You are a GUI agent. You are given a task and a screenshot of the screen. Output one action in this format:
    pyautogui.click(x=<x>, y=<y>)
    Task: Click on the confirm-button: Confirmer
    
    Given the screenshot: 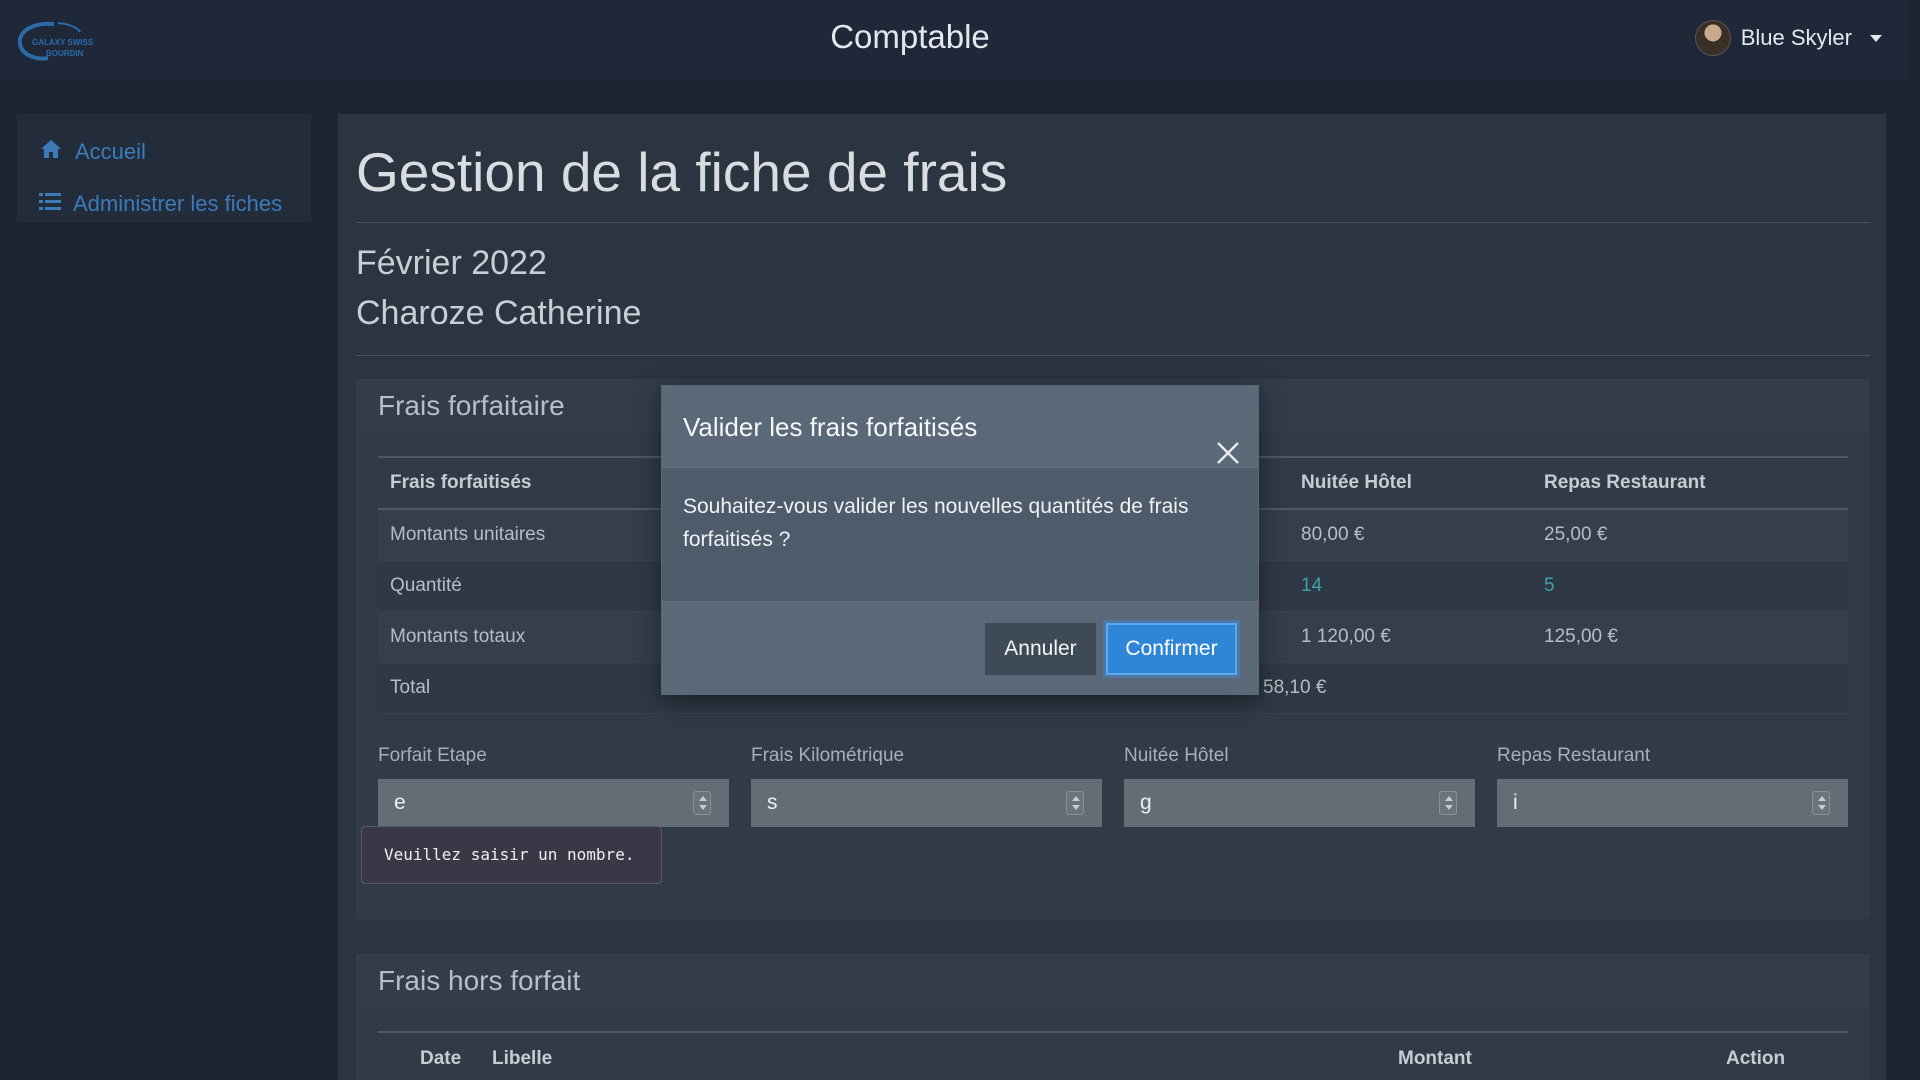 What is the action you would take?
    pyautogui.click(x=1171, y=649)
    